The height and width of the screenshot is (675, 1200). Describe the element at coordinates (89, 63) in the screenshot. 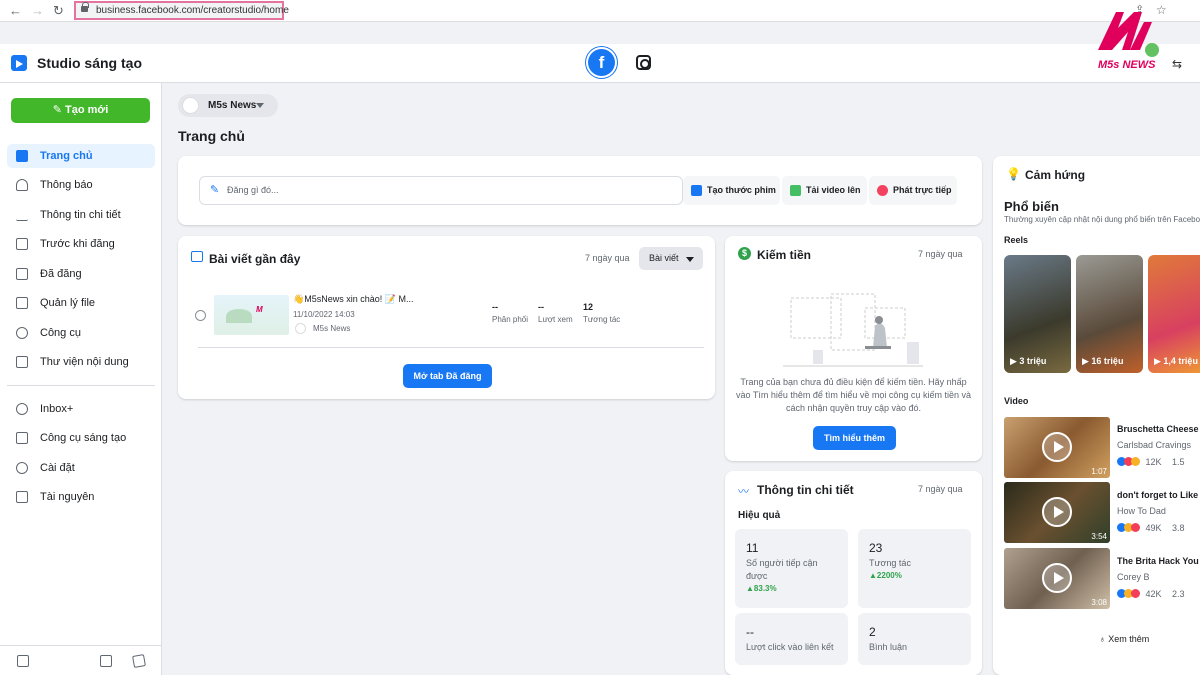

I see `app-title: Studio sáng tạo` at that location.